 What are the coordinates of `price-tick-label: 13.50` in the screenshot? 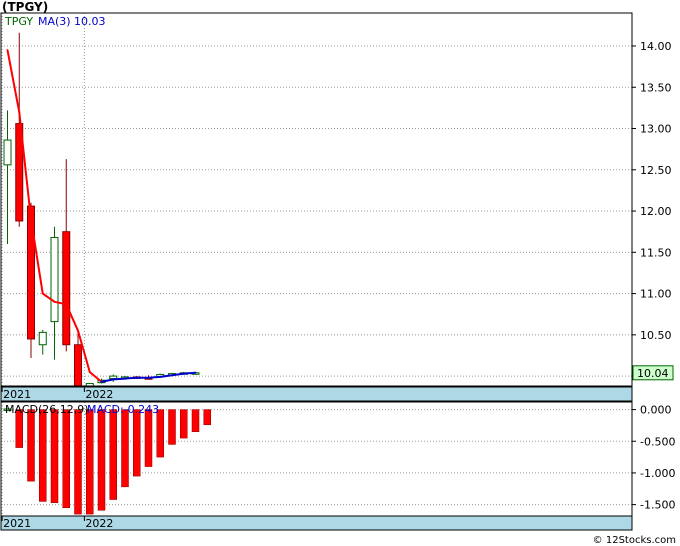 It's located at (656, 87).